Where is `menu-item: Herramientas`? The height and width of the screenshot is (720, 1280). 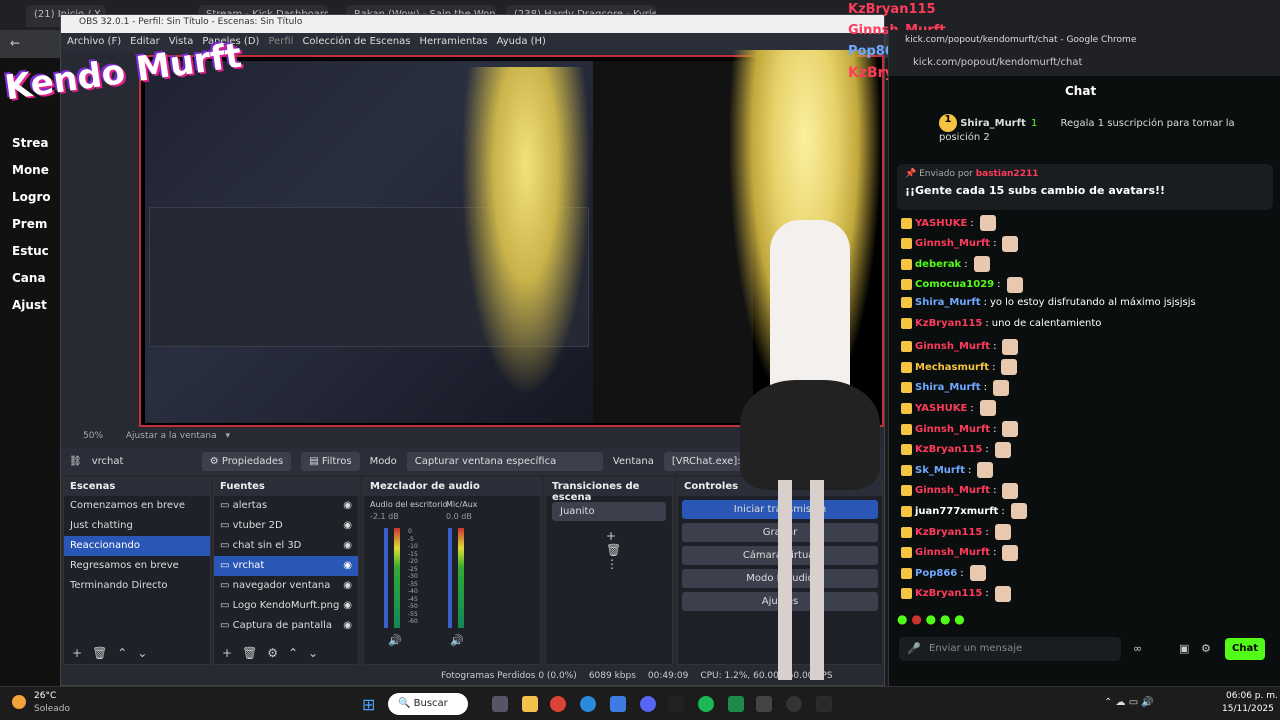 menu-item: Herramientas is located at coordinates (453, 43).